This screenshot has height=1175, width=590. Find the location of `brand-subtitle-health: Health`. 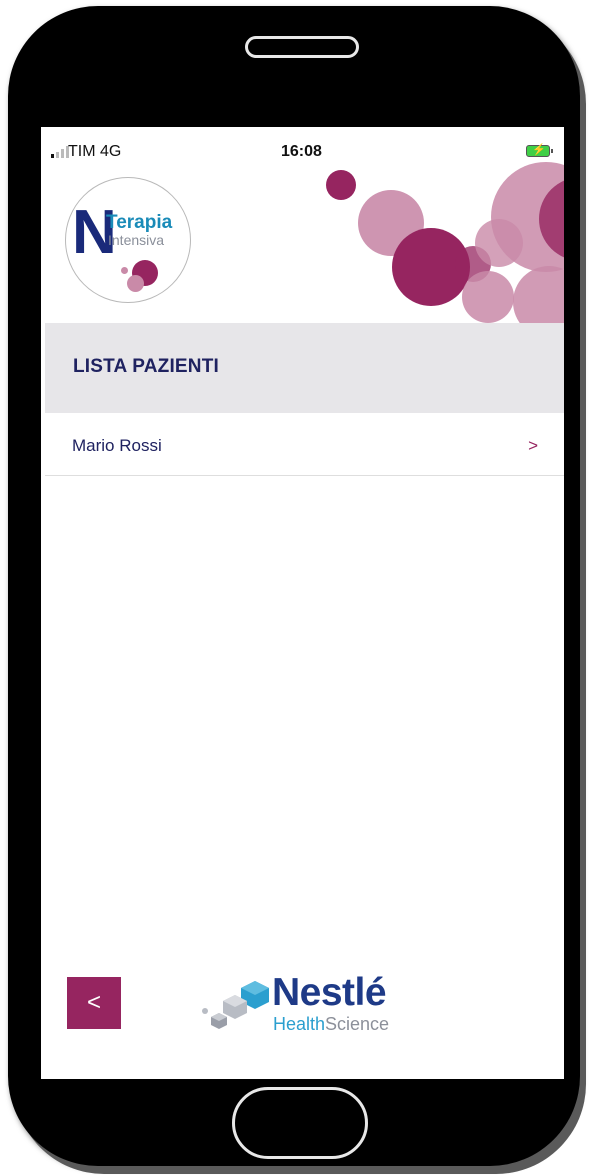

brand-subtitle-health: Health is located at coordinates (299, 1024).